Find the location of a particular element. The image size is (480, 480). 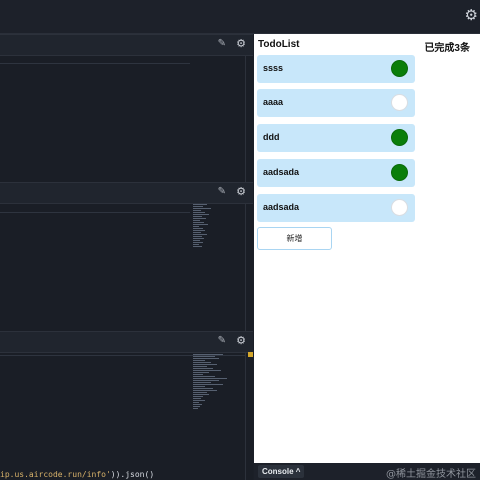

code-text: )).json() is located at coordinates (132, 474).